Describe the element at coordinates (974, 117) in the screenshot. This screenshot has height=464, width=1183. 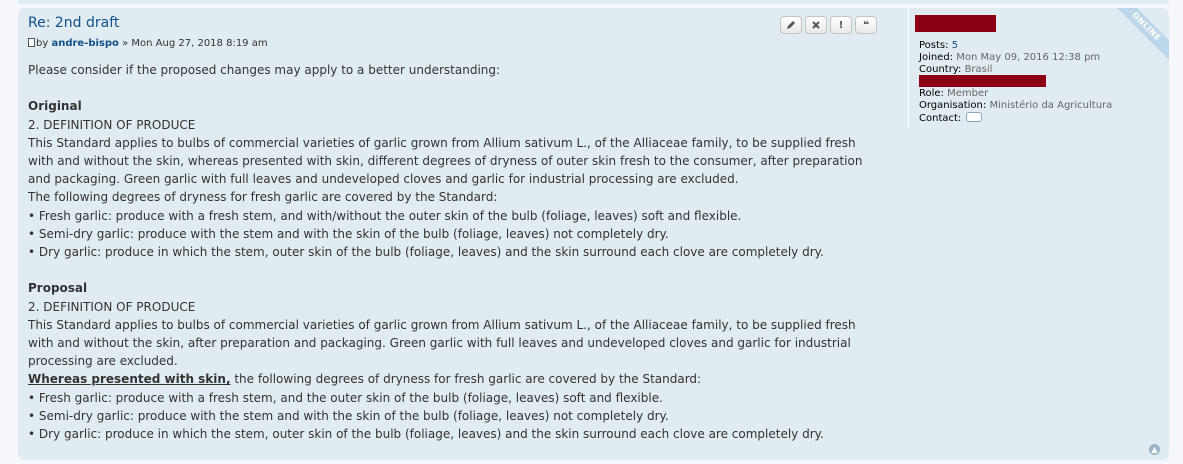
I see `contact-icon` at that location.